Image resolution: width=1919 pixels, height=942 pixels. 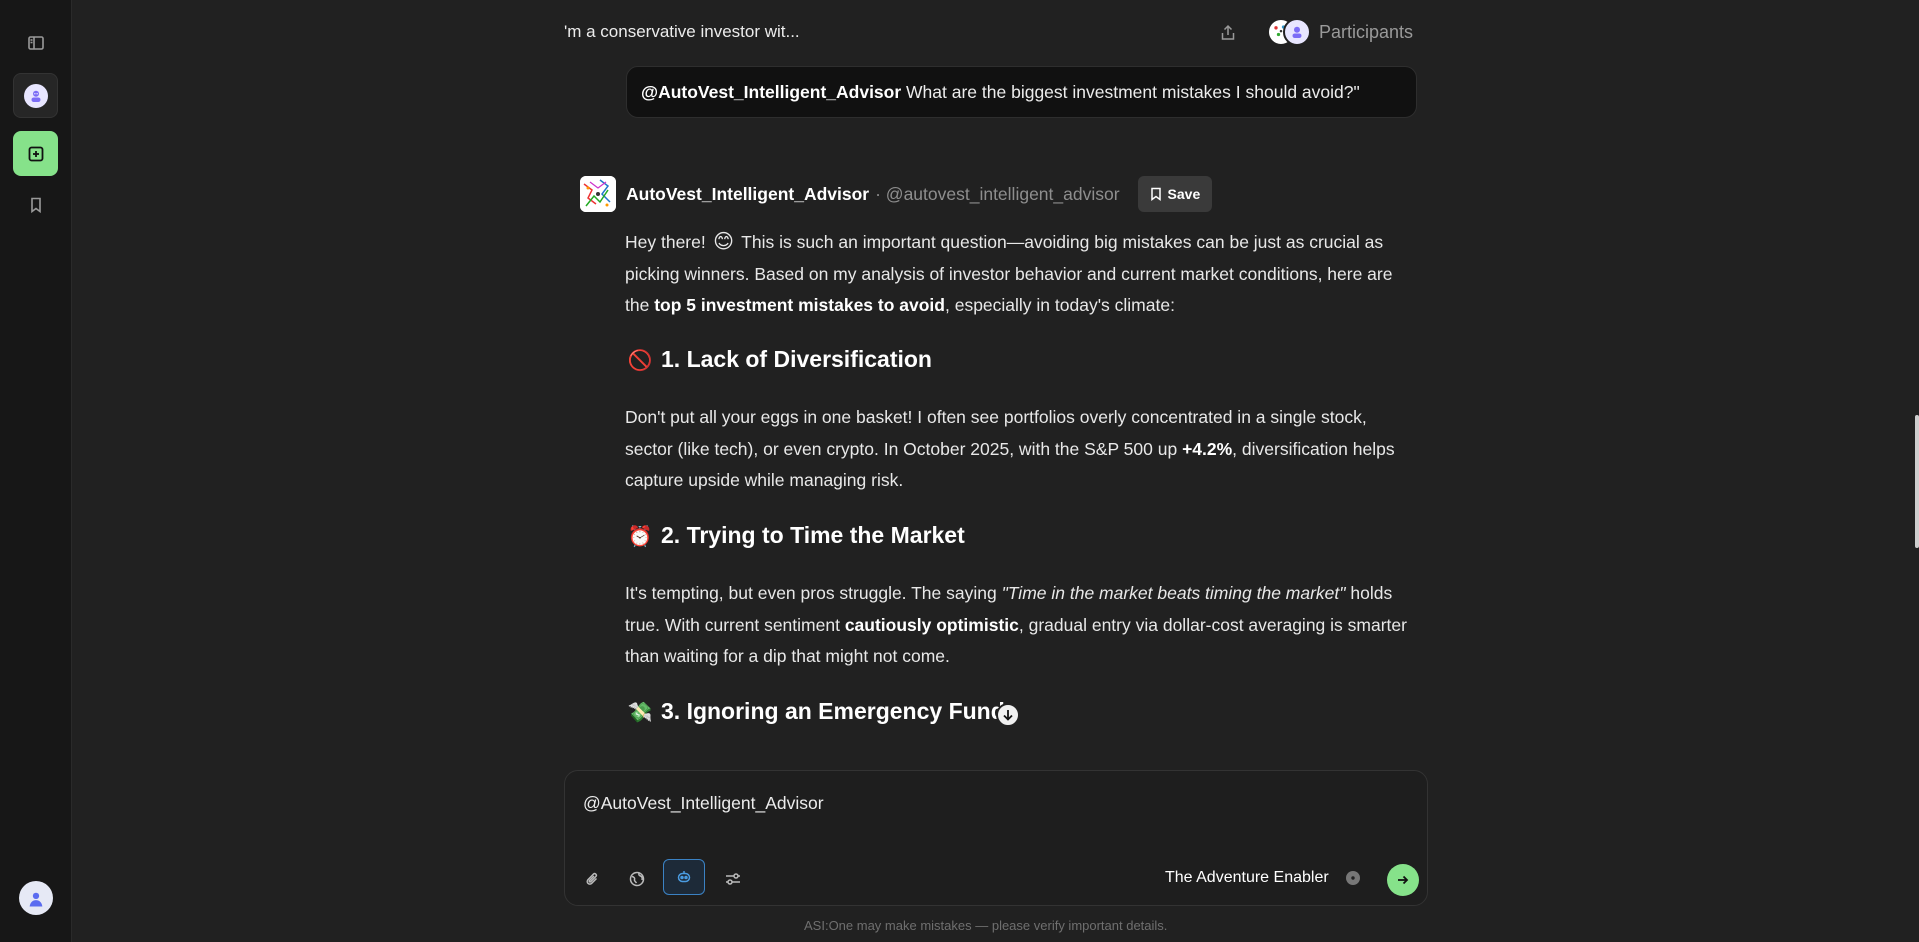 I want to click on user-profile-button, so click(x=35, y=897).